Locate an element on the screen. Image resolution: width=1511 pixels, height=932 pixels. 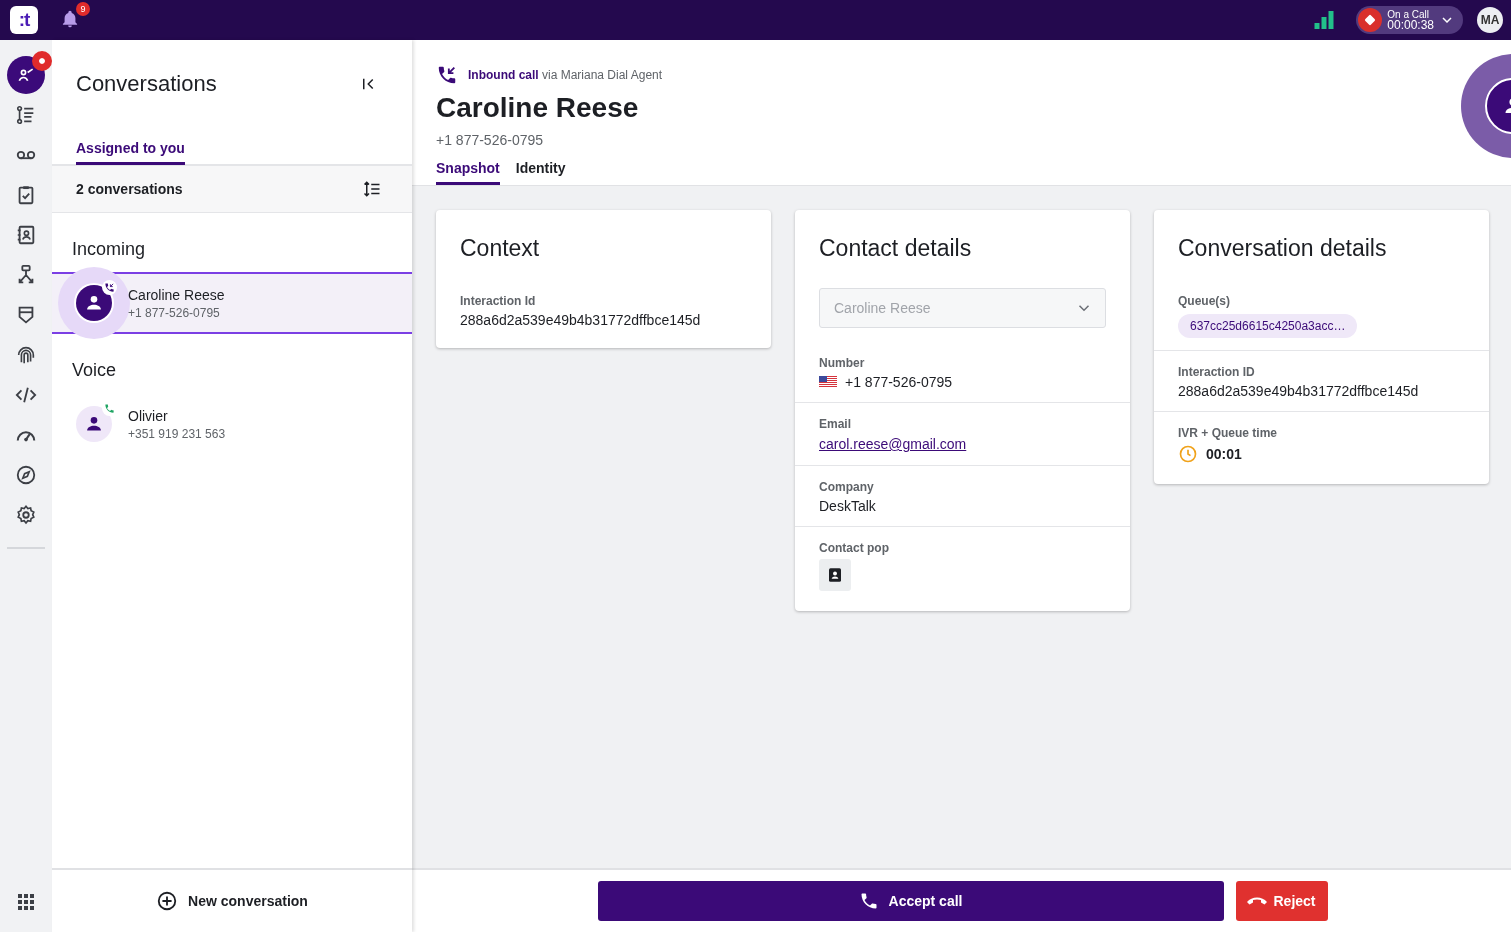
email-link: carol.reese@gmail.com is located at coordinates (893, 444).